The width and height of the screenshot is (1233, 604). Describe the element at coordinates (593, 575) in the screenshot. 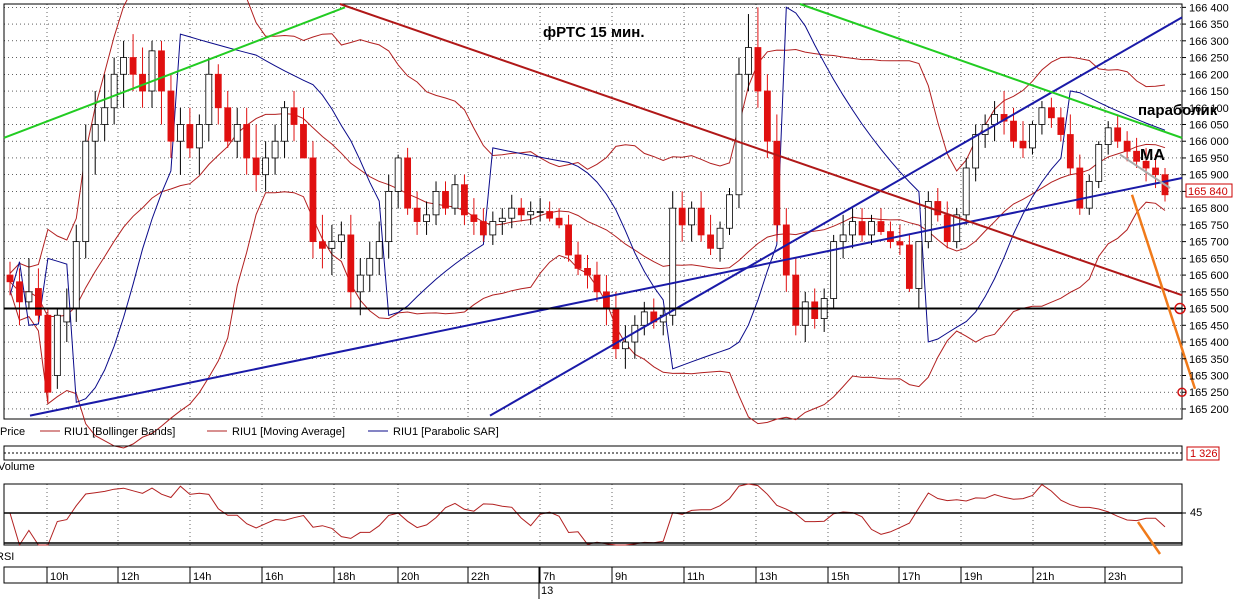

I see `time-axis-frame` at that location.